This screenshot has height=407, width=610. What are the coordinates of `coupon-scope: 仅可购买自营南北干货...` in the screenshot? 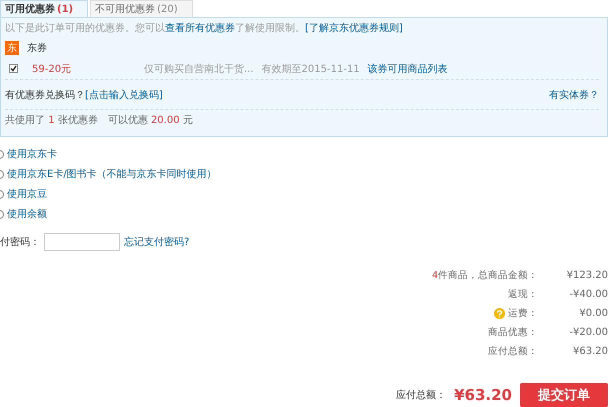 It's located at (199, 69).